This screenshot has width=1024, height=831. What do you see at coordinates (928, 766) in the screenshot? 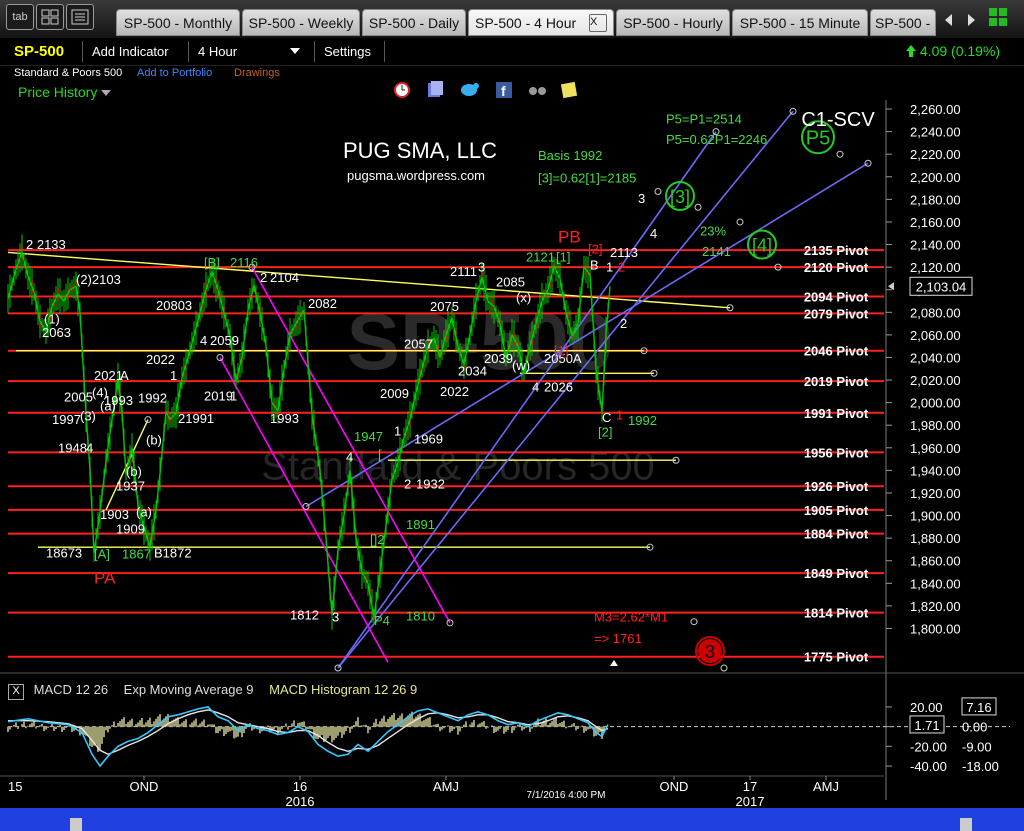
I see `macd-y-tick-label: -40.00` at bounding box center [928, 766].